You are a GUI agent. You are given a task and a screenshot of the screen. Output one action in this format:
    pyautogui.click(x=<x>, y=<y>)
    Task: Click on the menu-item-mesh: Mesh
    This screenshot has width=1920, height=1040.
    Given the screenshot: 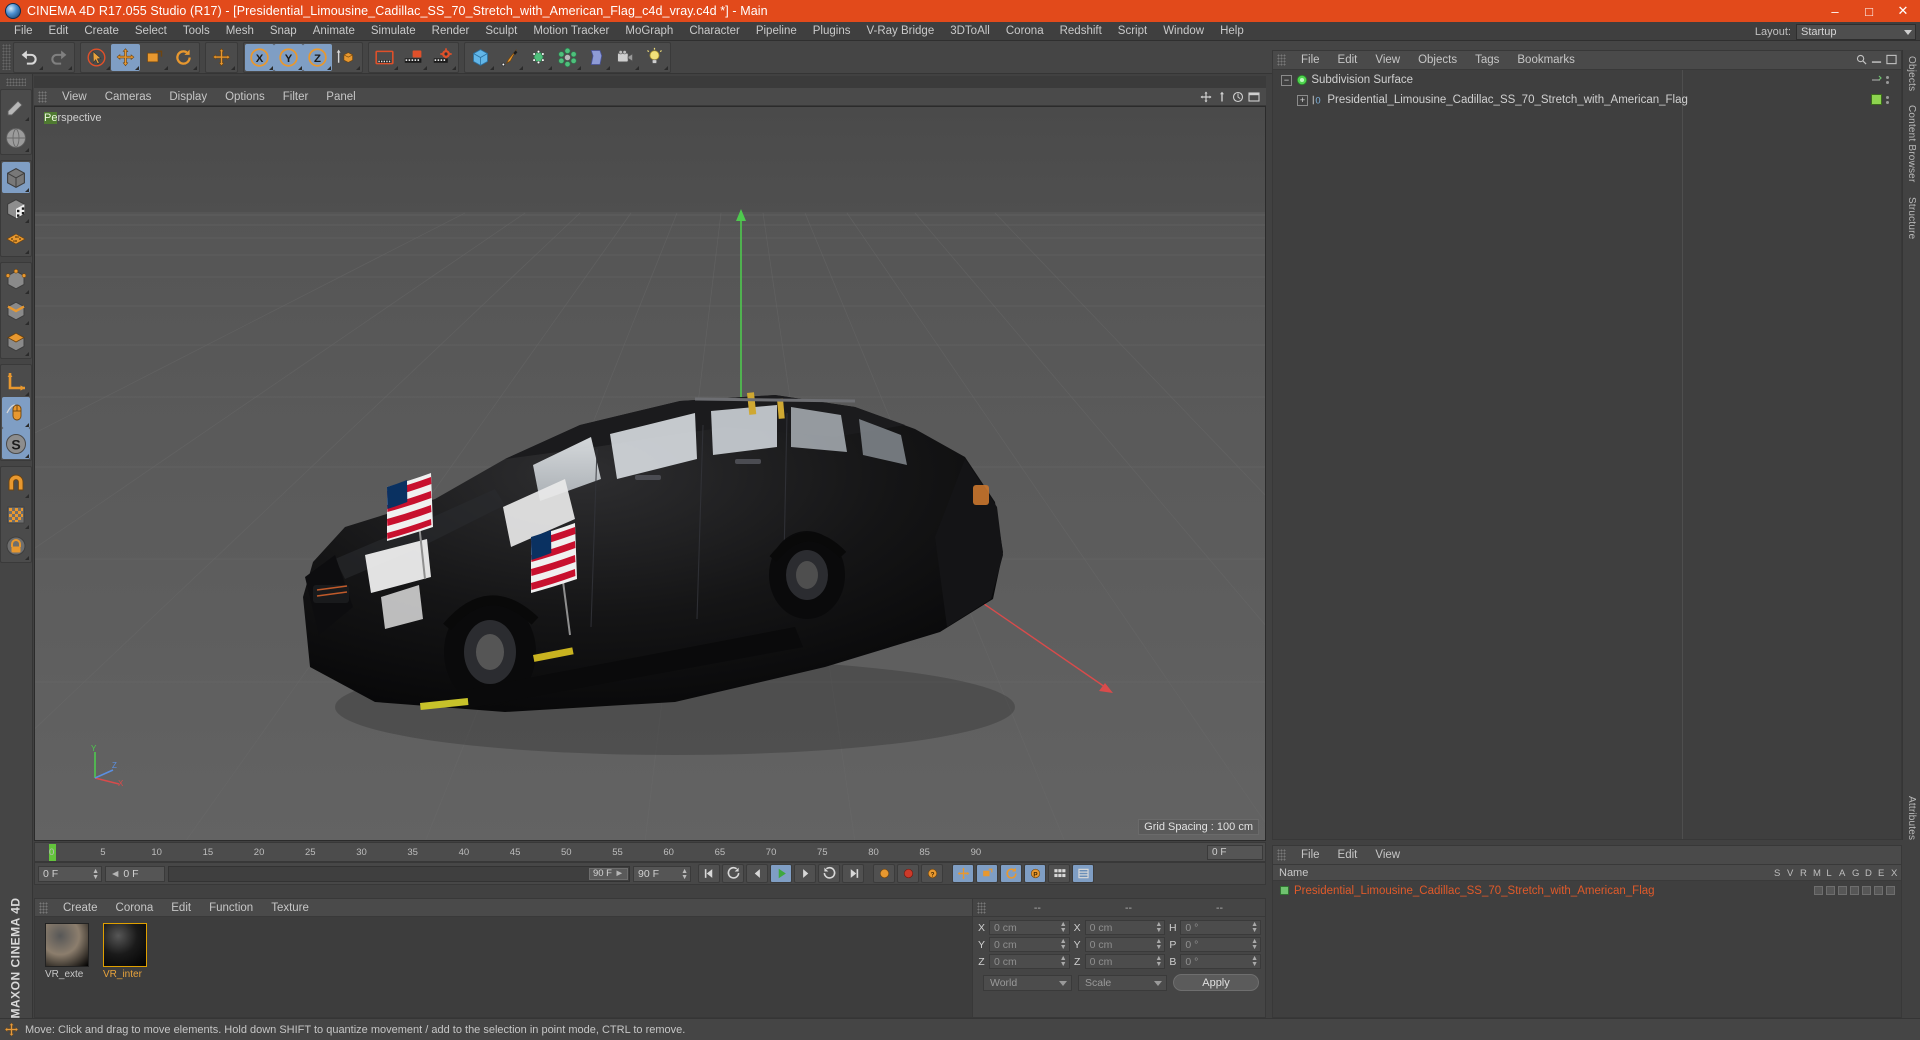 What is the action you would take?
    pyautogui.click(x=240, y=31)
    